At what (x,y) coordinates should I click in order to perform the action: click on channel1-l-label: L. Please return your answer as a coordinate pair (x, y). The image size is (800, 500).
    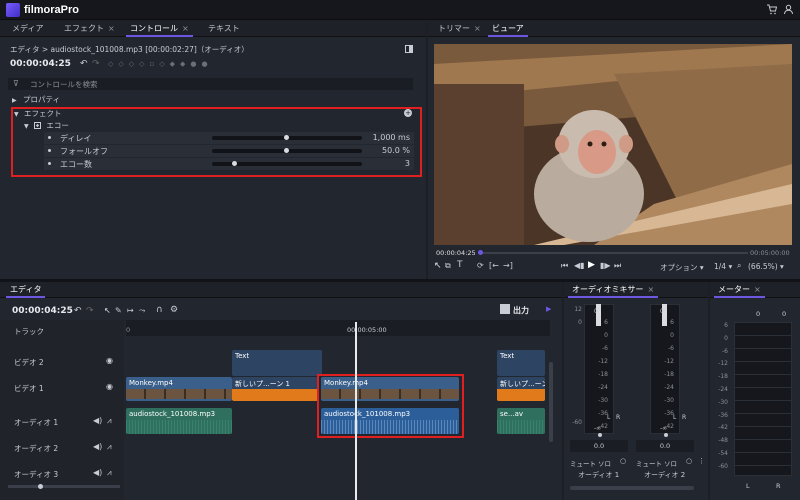
    Looking at the image, I should click on (609, 417).